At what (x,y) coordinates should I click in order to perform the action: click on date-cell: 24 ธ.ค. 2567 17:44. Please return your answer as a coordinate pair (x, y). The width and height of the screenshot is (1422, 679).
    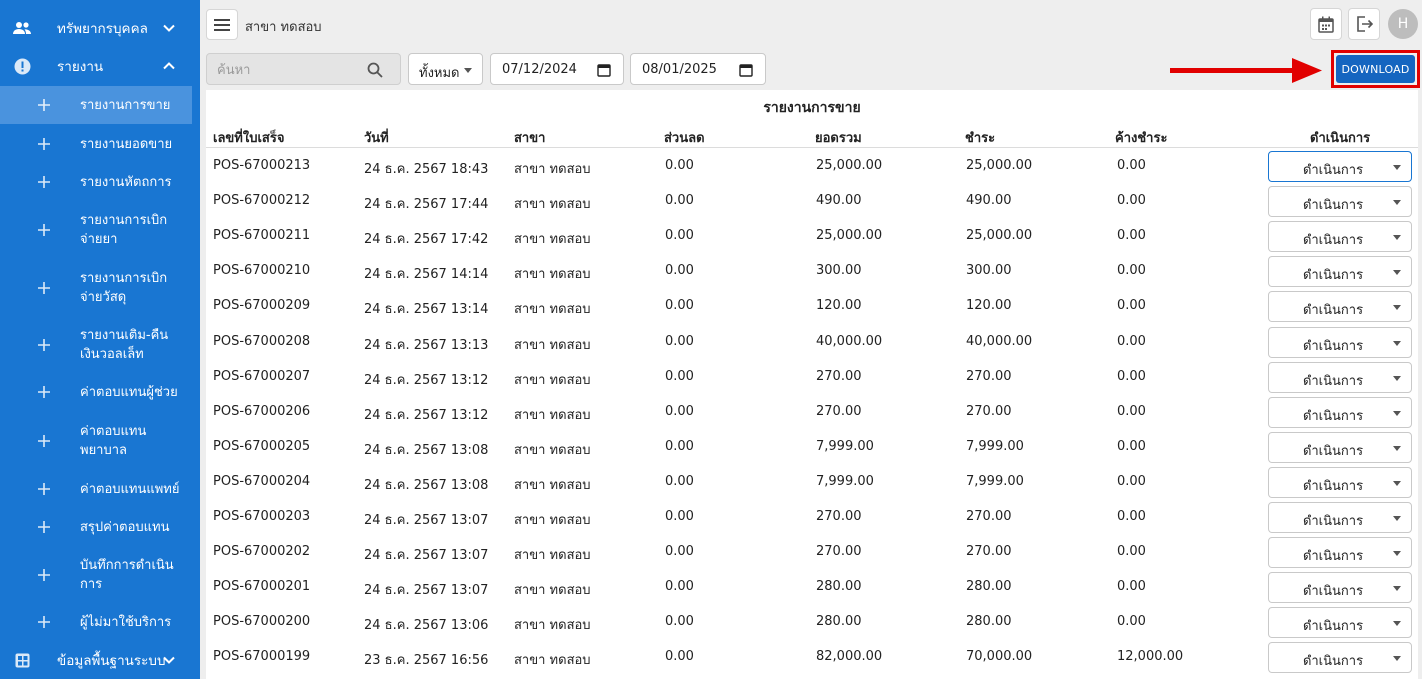
    Looking at the image, I should click on (426, 205).